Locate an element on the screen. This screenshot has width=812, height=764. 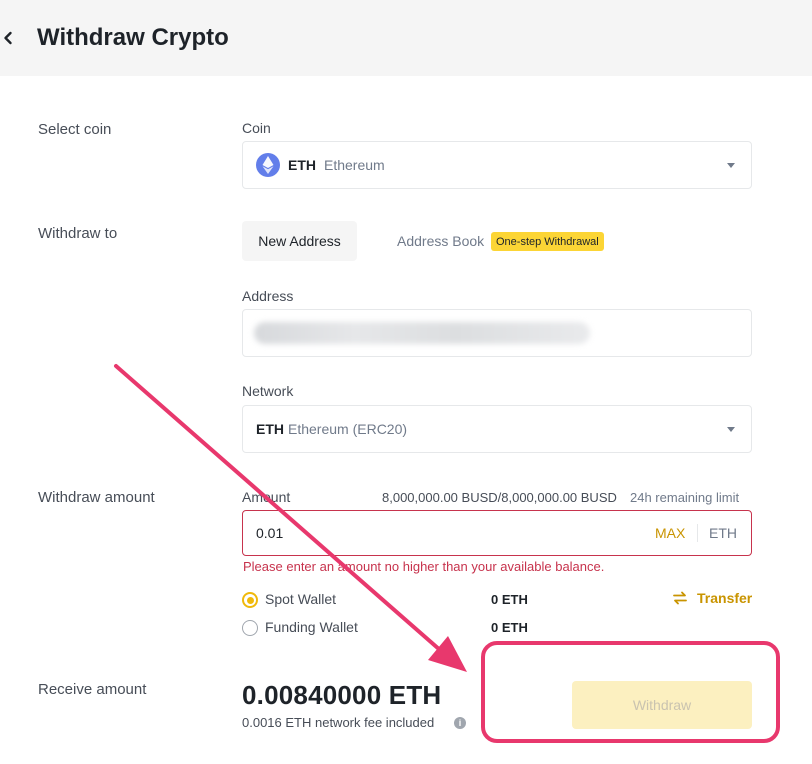
spot-wallet-balance: 0 ETH is located at coordinates (509, 599).